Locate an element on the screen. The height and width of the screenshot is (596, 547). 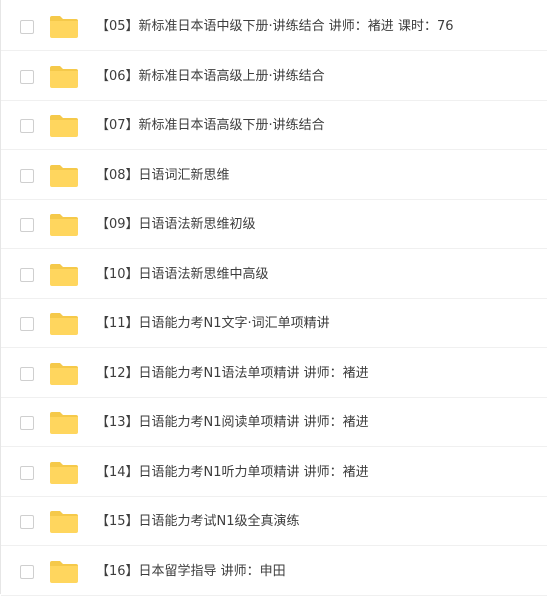
list-item: 【13】日语能力考N1阅读单项精讲 讲师：褚进 is located at coordinates (274, 422).